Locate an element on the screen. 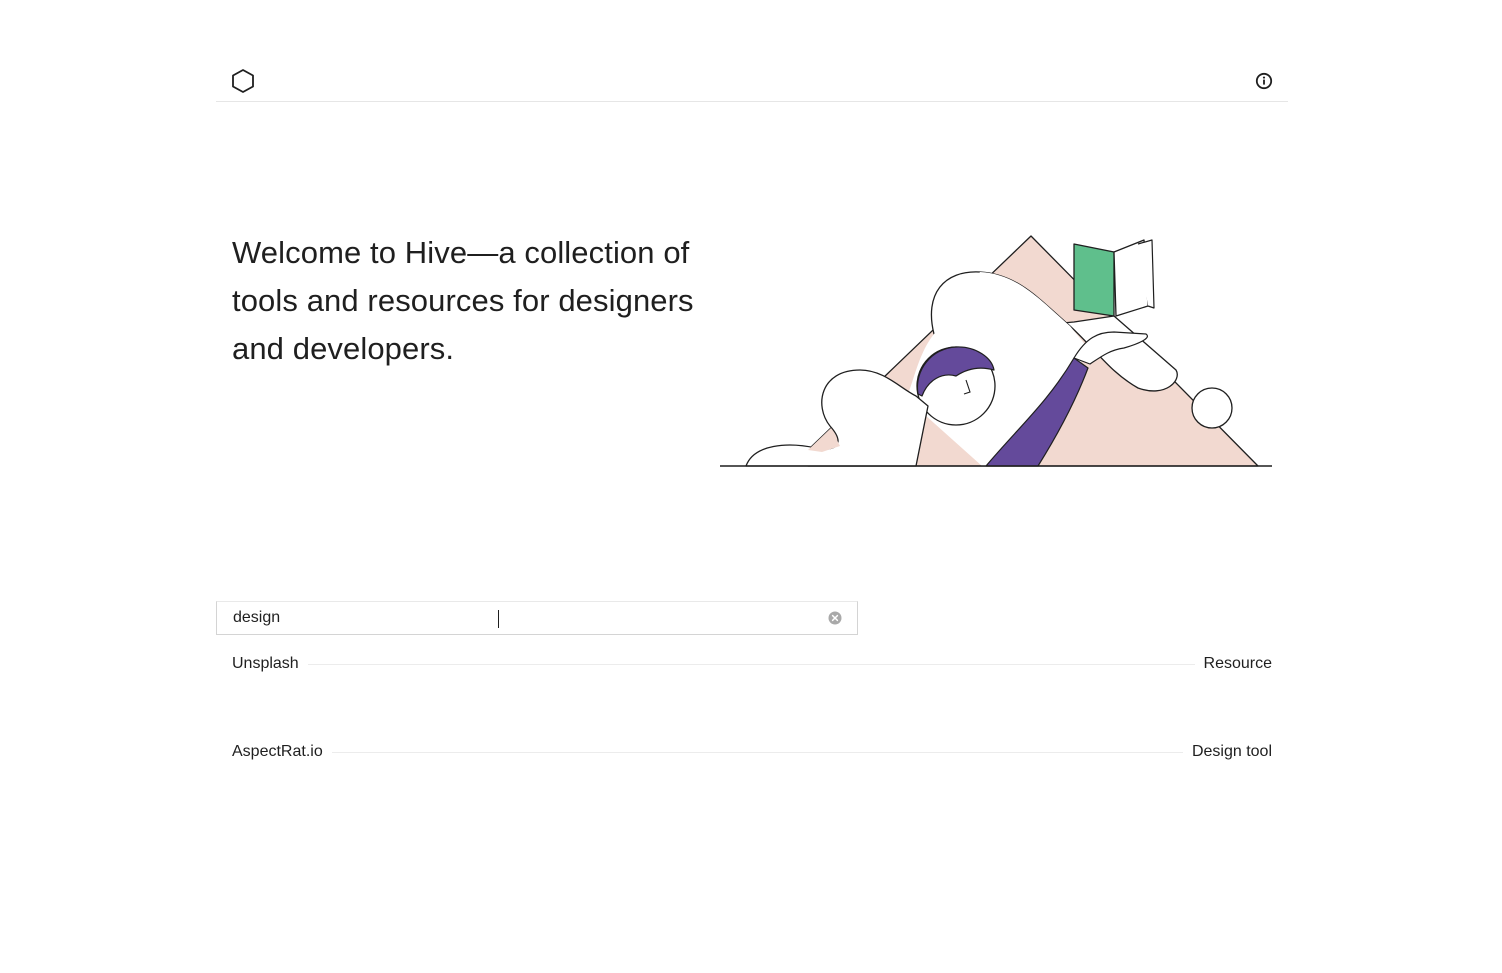 This screenshot has width=1502, height=973. text-caret is located at coordinates (498, 619).